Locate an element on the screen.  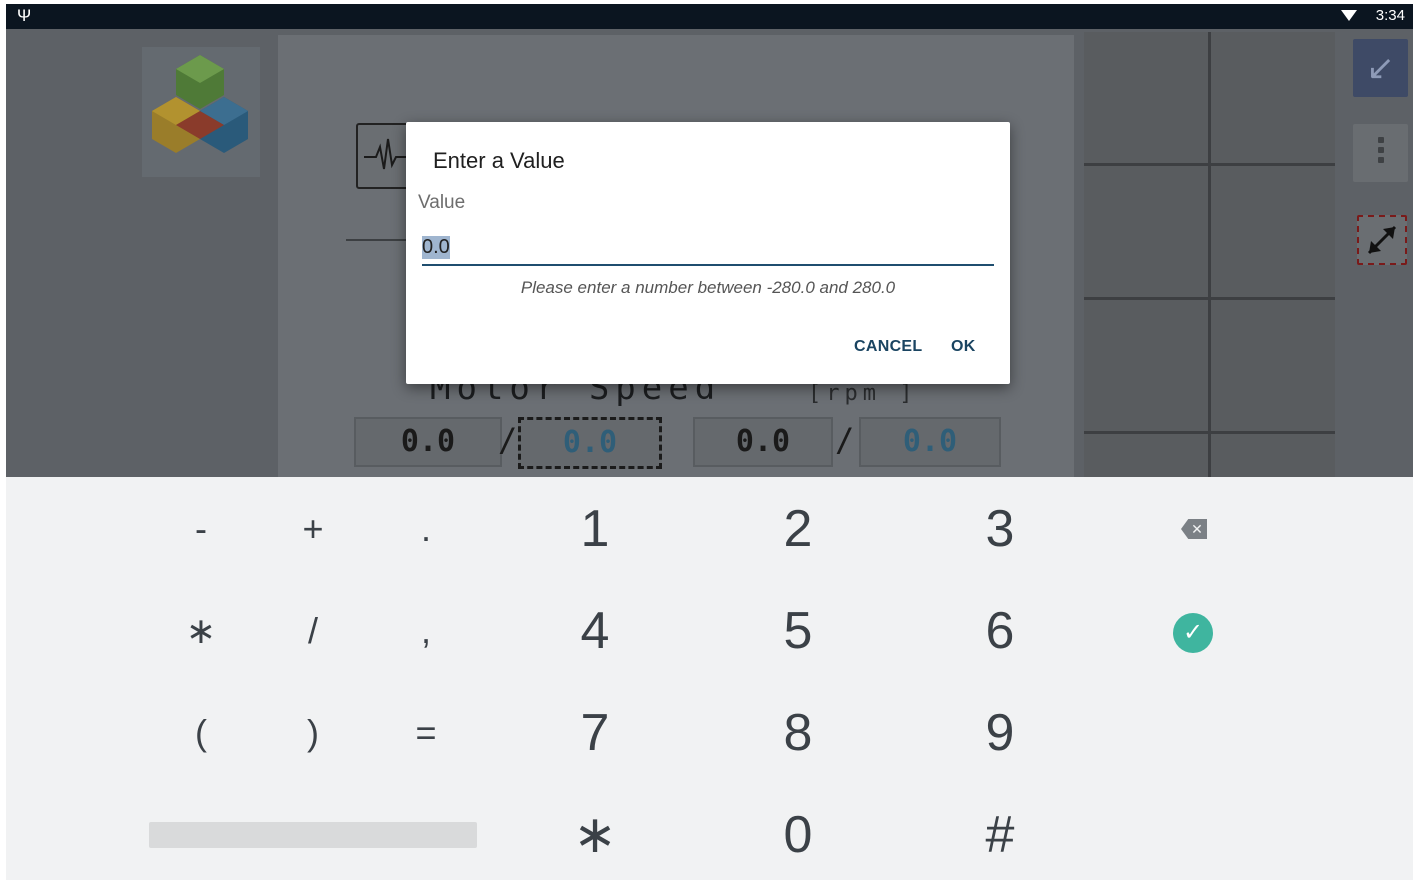
arrow-down-left-icon: ↙ is located at coordinates (1380, 68).